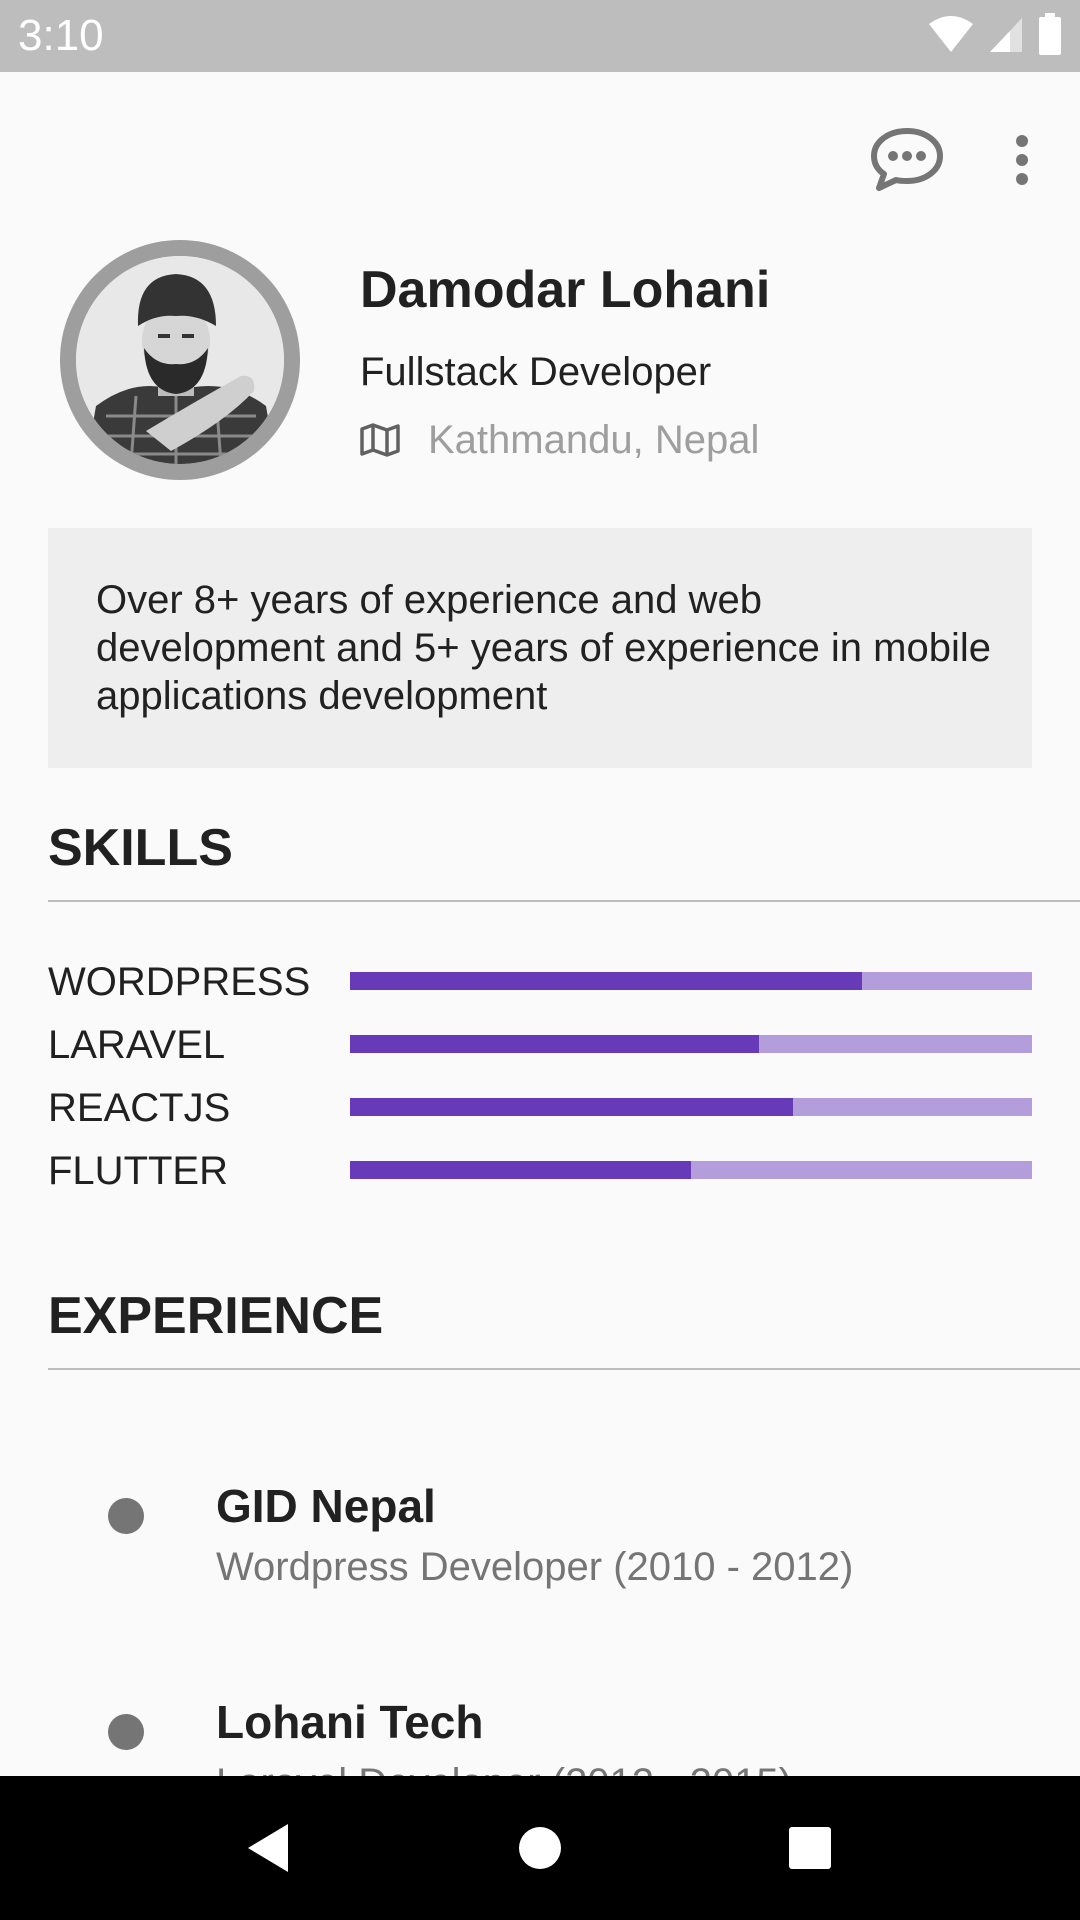 The image size is (1080, 1920). I want to click on skills-heading: SKILLS, so click(140, 848).